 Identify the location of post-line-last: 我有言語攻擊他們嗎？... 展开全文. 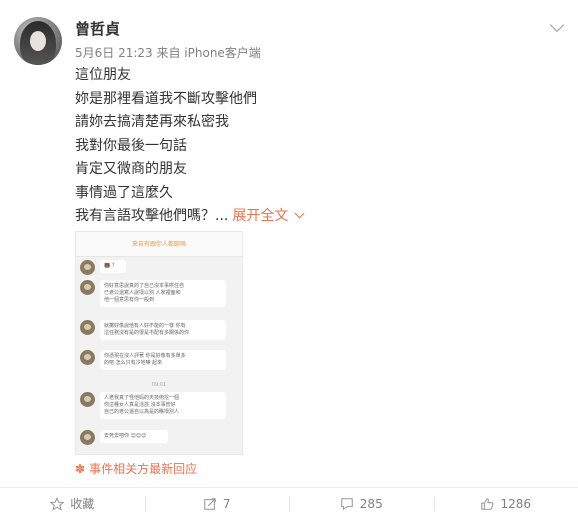
(190, 217).